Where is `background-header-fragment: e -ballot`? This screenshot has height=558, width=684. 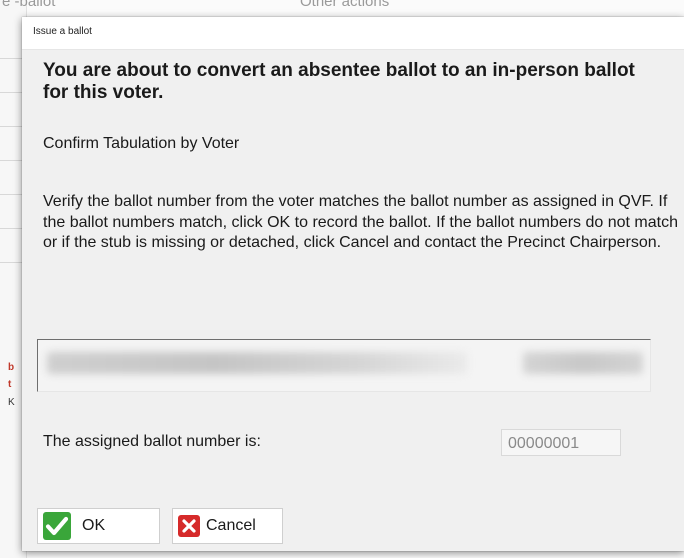
background-header-fragment: e -ballot is located at coordinates (29, 5).